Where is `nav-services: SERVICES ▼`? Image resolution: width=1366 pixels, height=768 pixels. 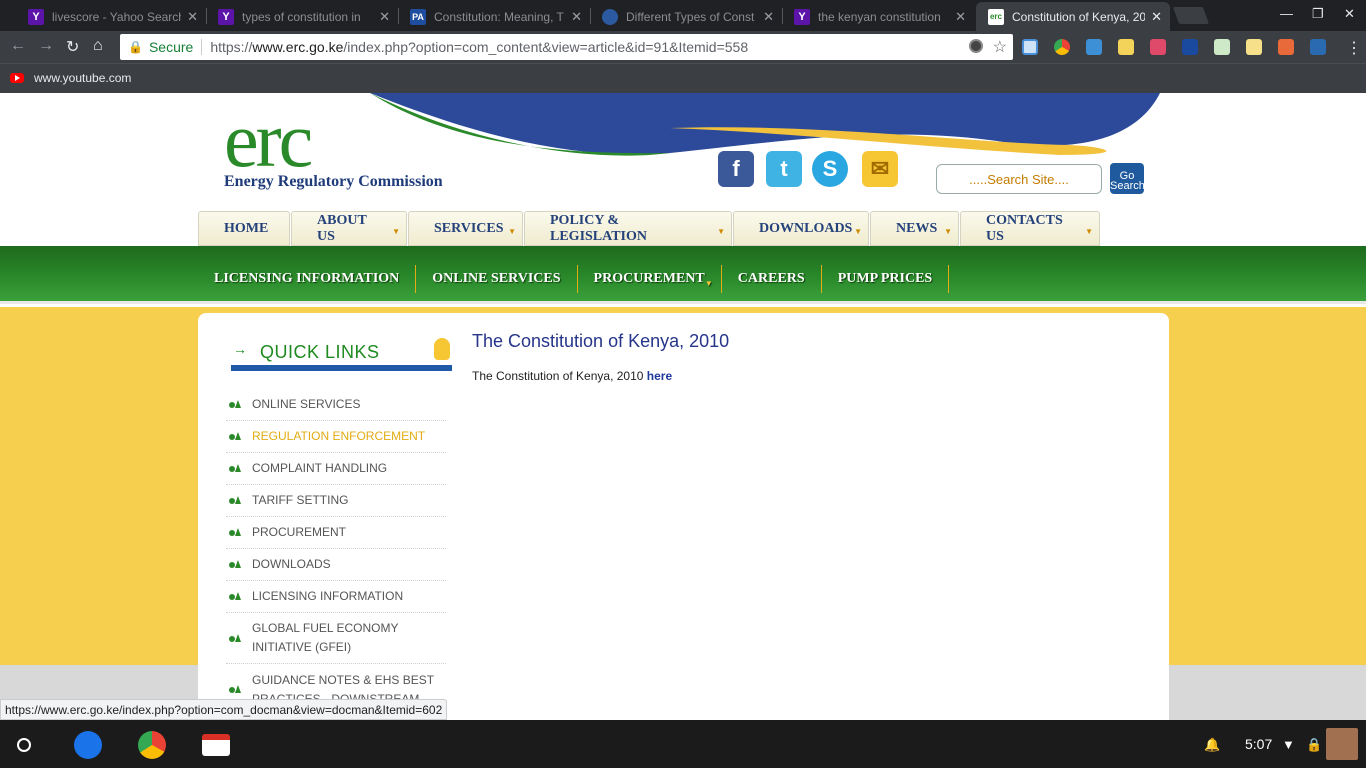 nav-services: SERVICES ▼ is located at coordinates (465, 228).